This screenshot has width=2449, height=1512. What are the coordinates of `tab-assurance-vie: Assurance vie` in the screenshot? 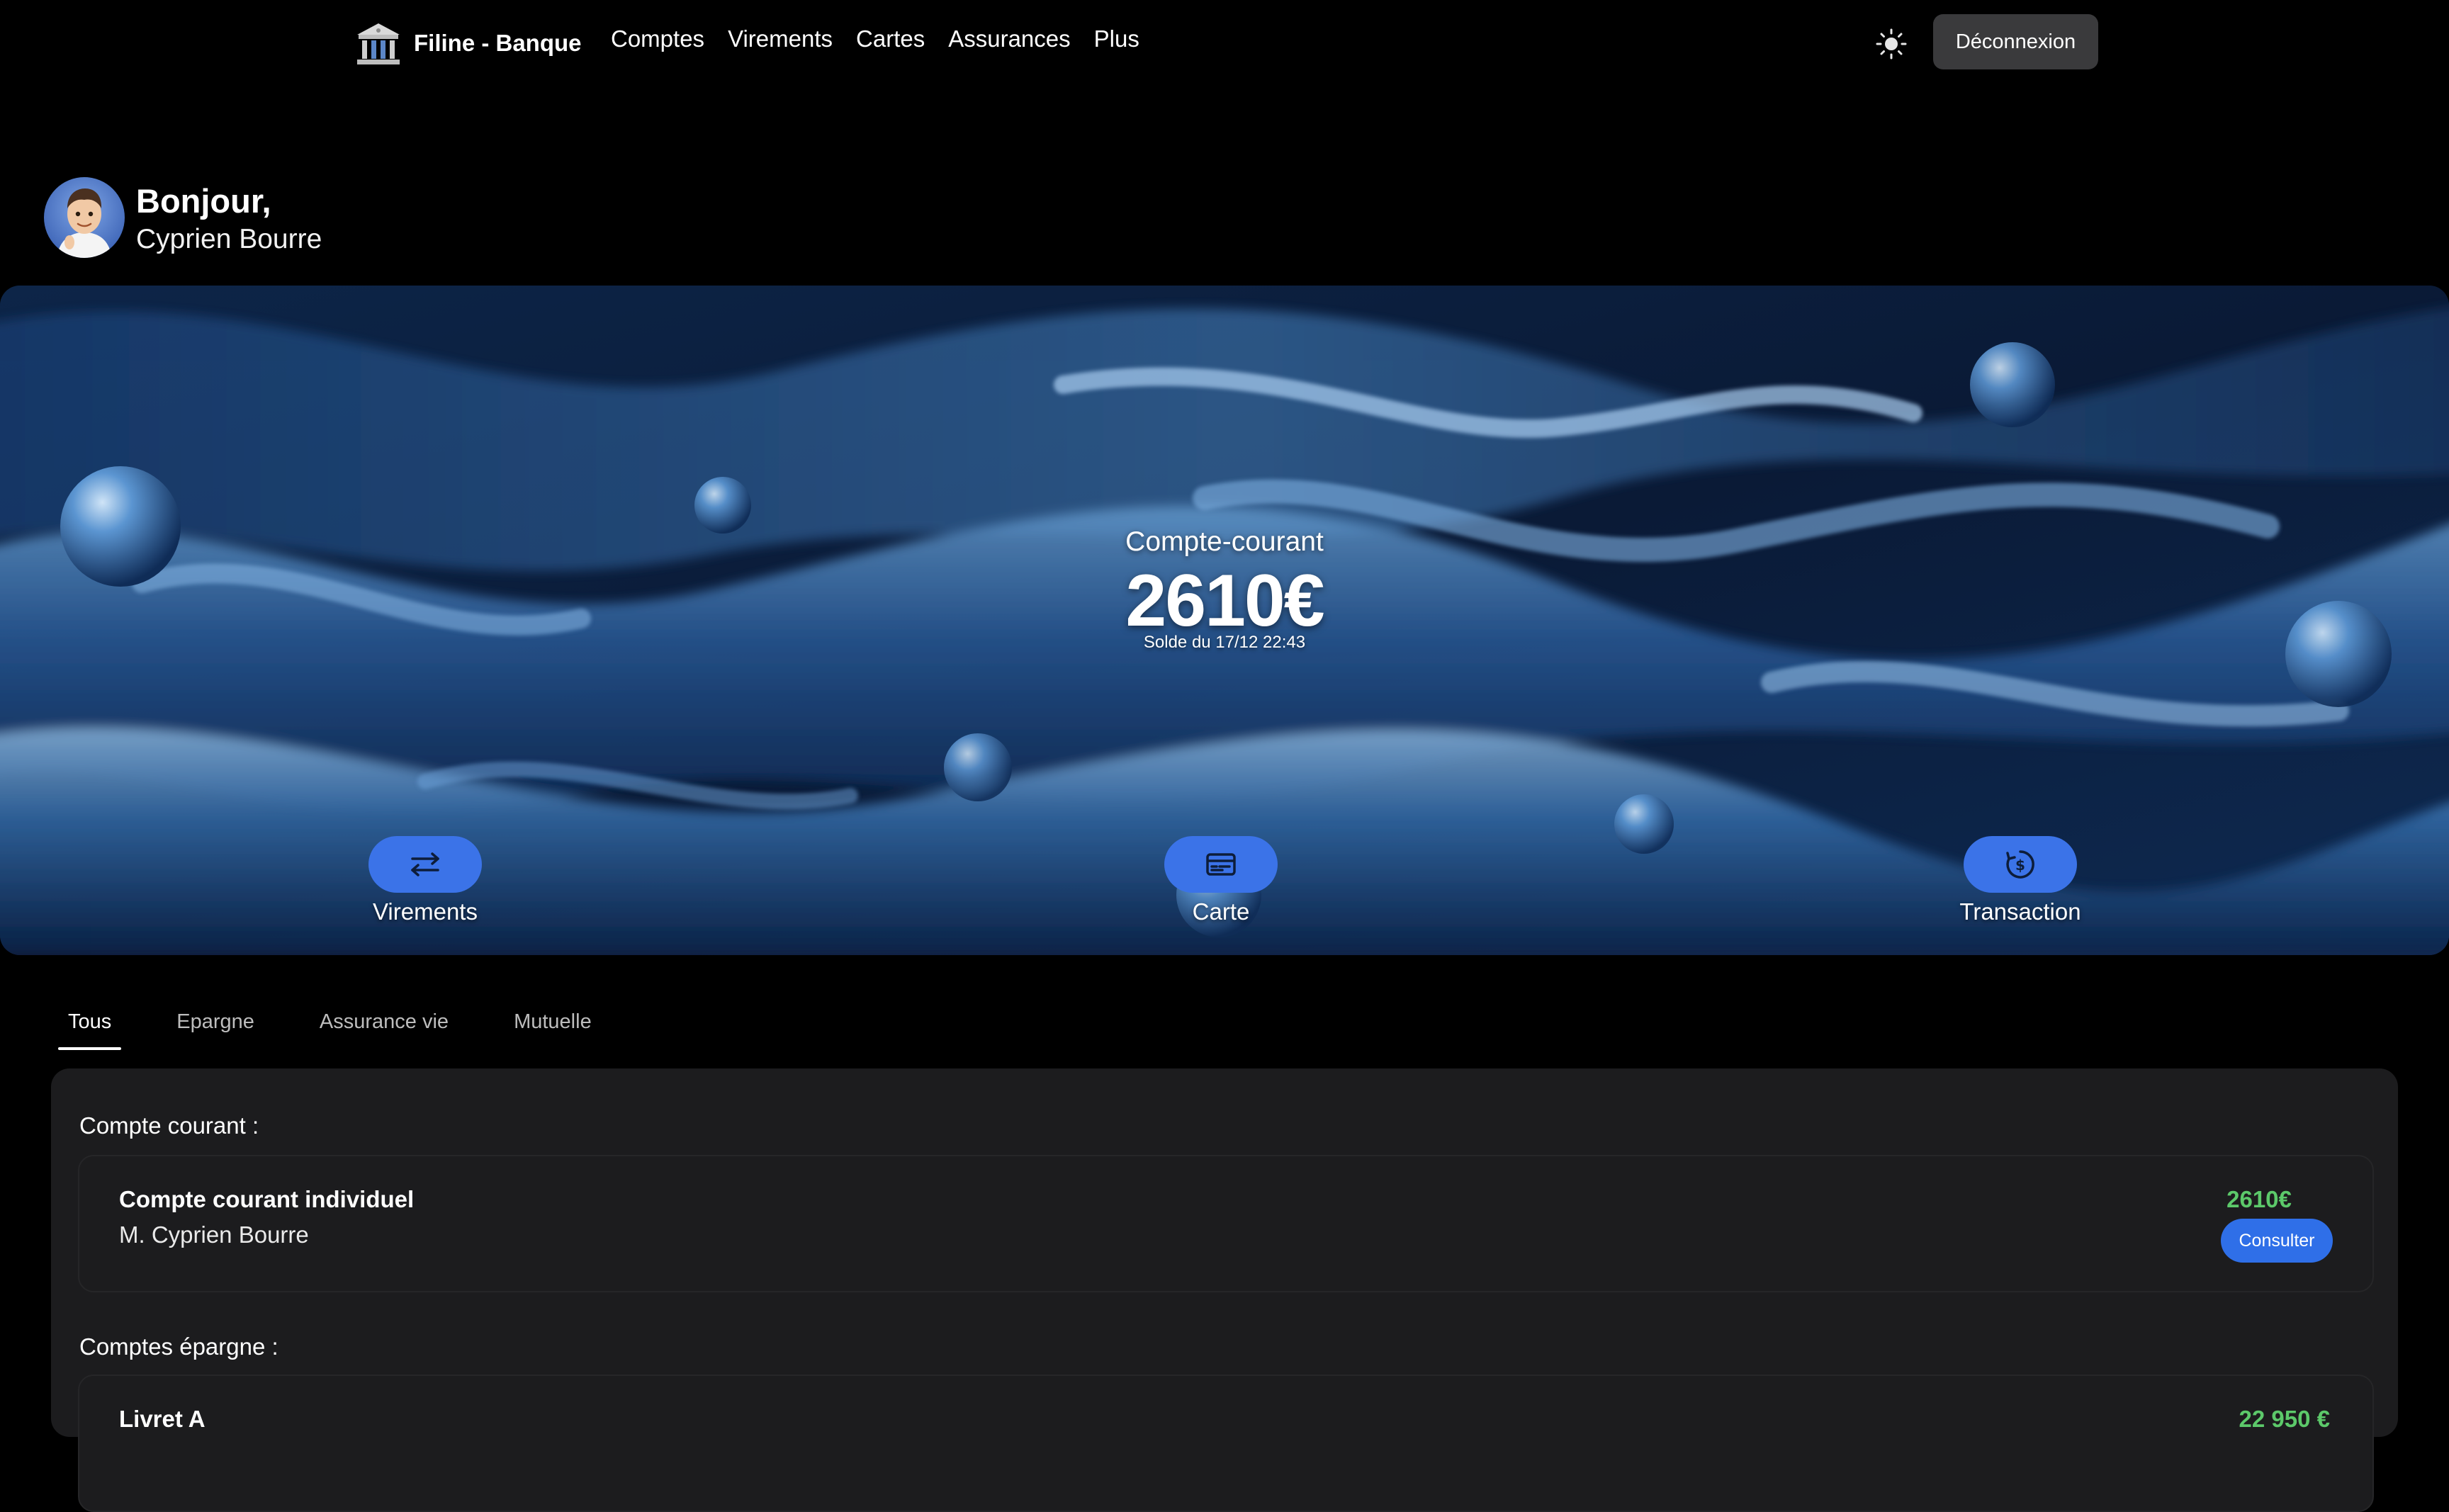 It's located at (384, 1027).